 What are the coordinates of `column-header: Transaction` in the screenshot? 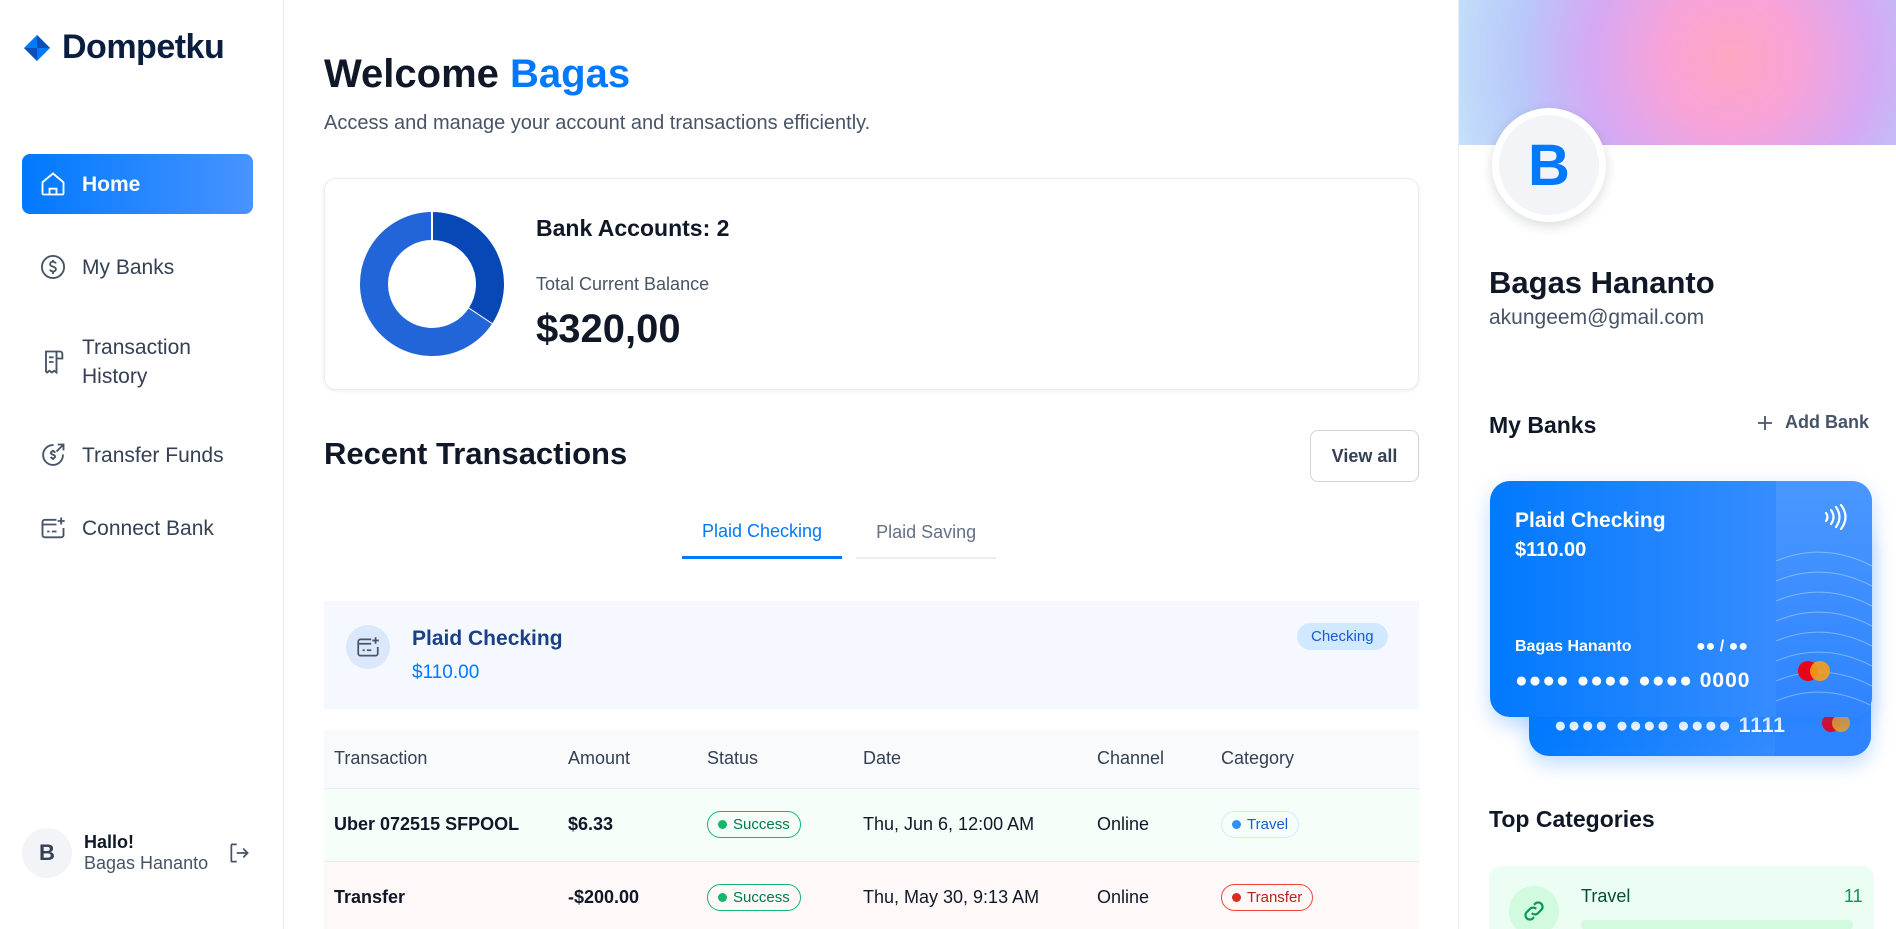 It's located at (441, 759).